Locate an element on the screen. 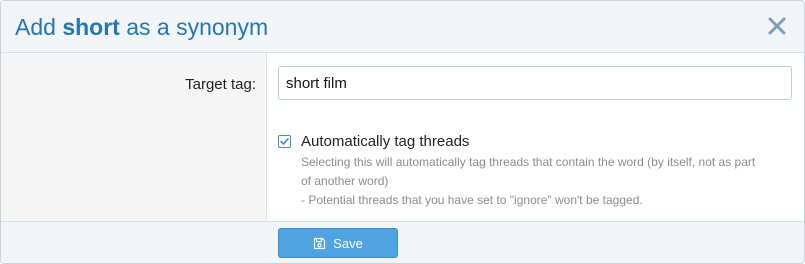  dialog-title: Add short as a synonym is located at coordinates (141, 27).